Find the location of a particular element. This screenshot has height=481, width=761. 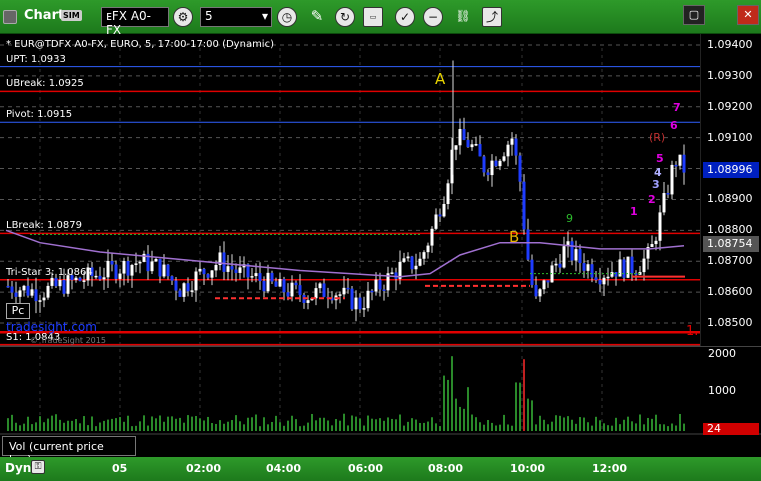

pc-button: Pc is located at coordinates (18, 311).